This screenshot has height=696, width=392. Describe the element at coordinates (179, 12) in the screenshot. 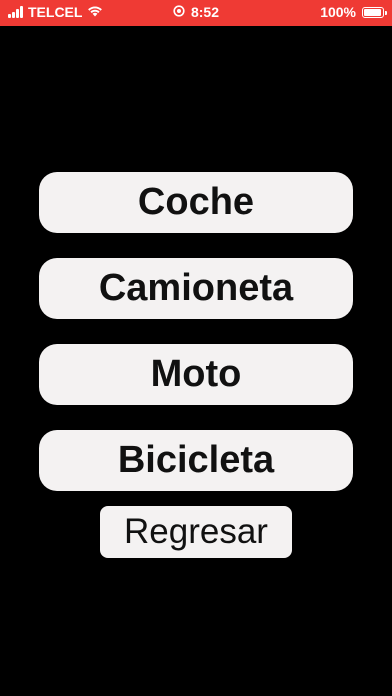

I see `location-icon` at that location.